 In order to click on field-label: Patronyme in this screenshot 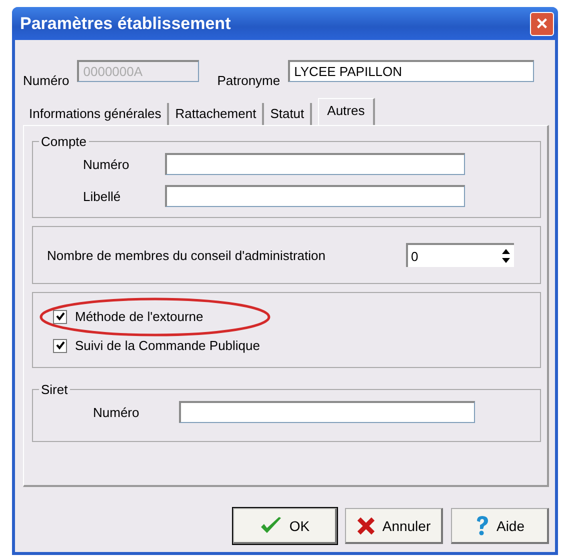, I will do `click(248, 80)`.